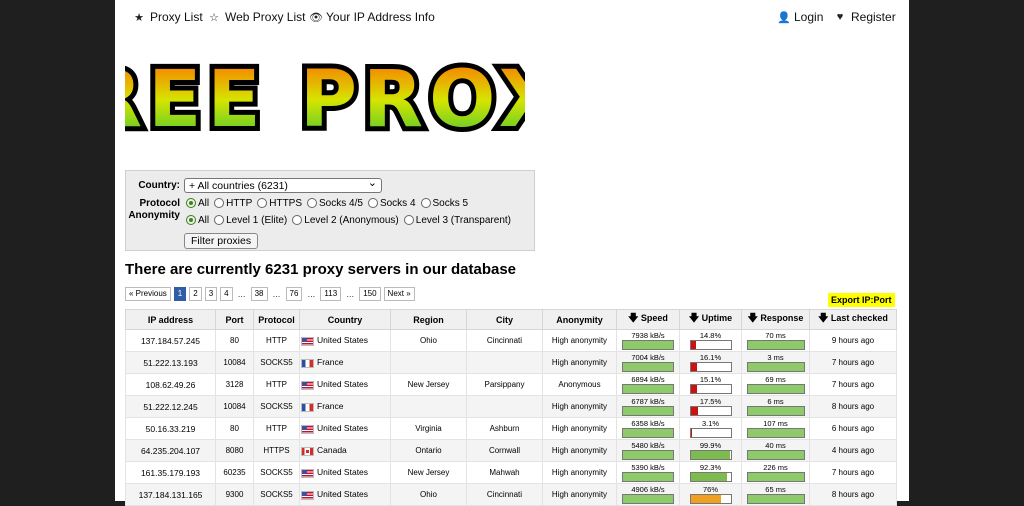 This screenshot has height=506, width=1024. Describe the element at coordinates (504, 319) in the screenshot. I see `header-city: City` at that location.